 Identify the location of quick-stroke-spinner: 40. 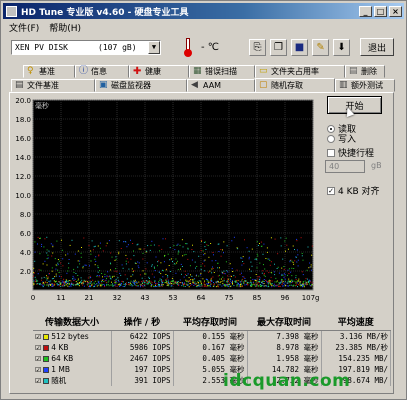
(345, 166).